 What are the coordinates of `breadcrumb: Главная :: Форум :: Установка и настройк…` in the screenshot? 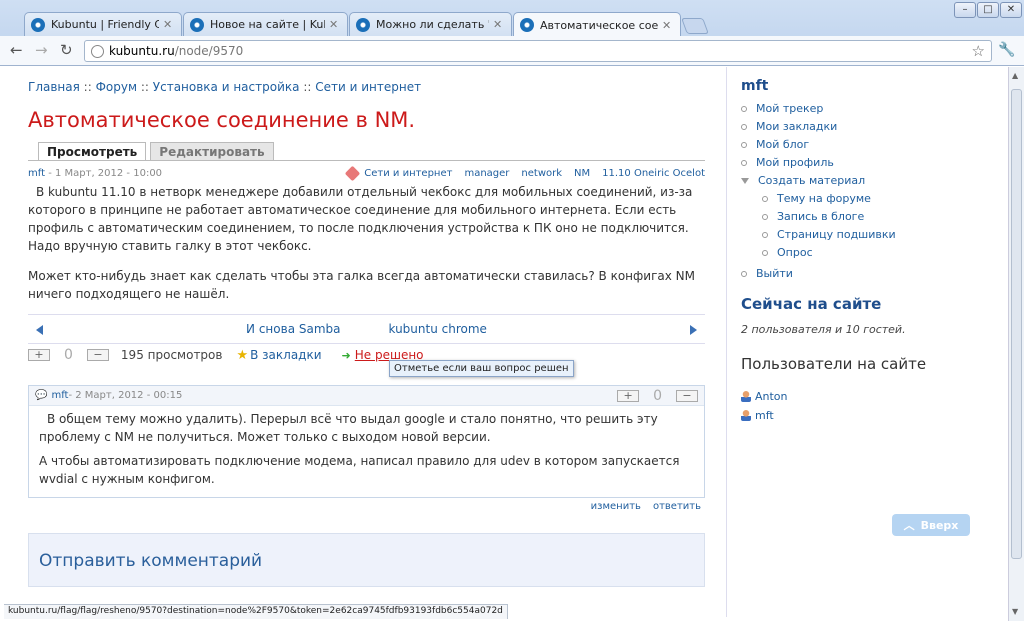 It's located at (224, 87).